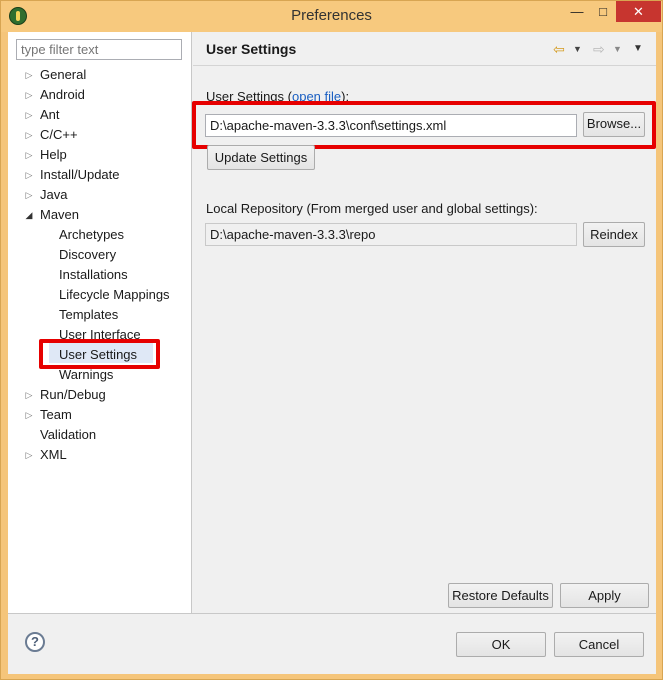  I want to click on apply-button: Apply, so click(604, 595).